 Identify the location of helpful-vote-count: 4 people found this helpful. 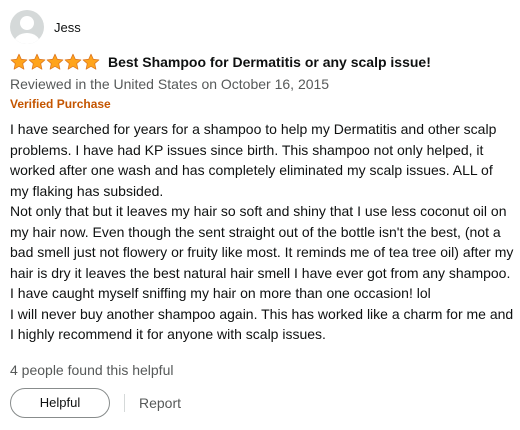
(92, 369).